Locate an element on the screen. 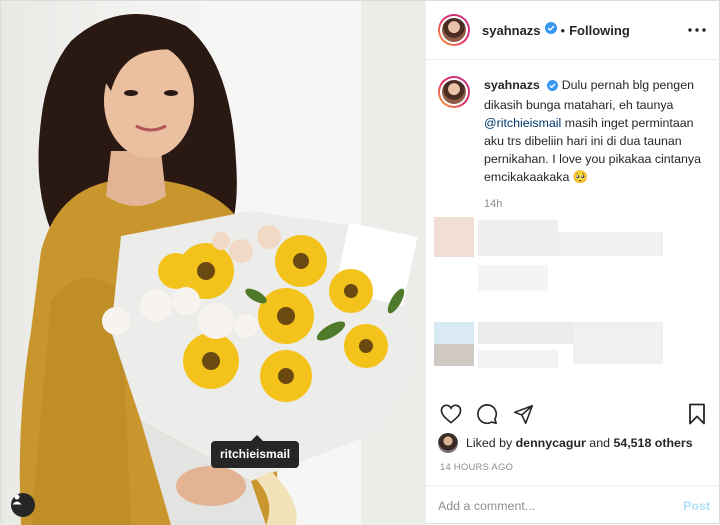  caption-mention-link: @ritchieismail is located at coordinates (522, 123).